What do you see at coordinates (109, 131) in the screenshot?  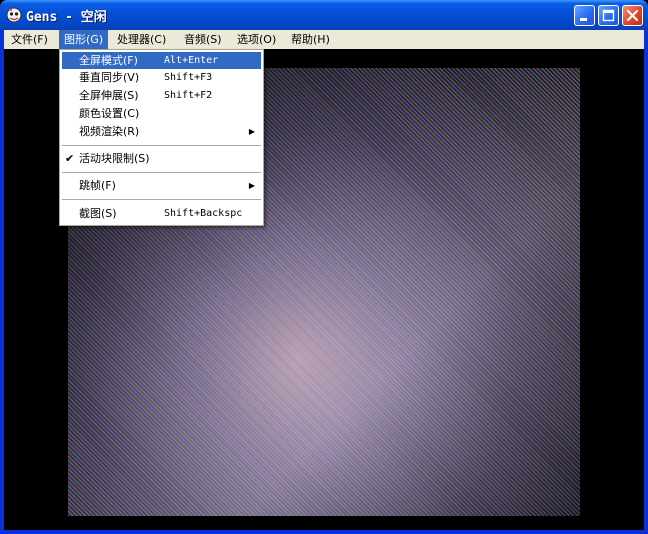 I see `menu-item-label: 视频渲染(R)` at bounding box center [109, 131].